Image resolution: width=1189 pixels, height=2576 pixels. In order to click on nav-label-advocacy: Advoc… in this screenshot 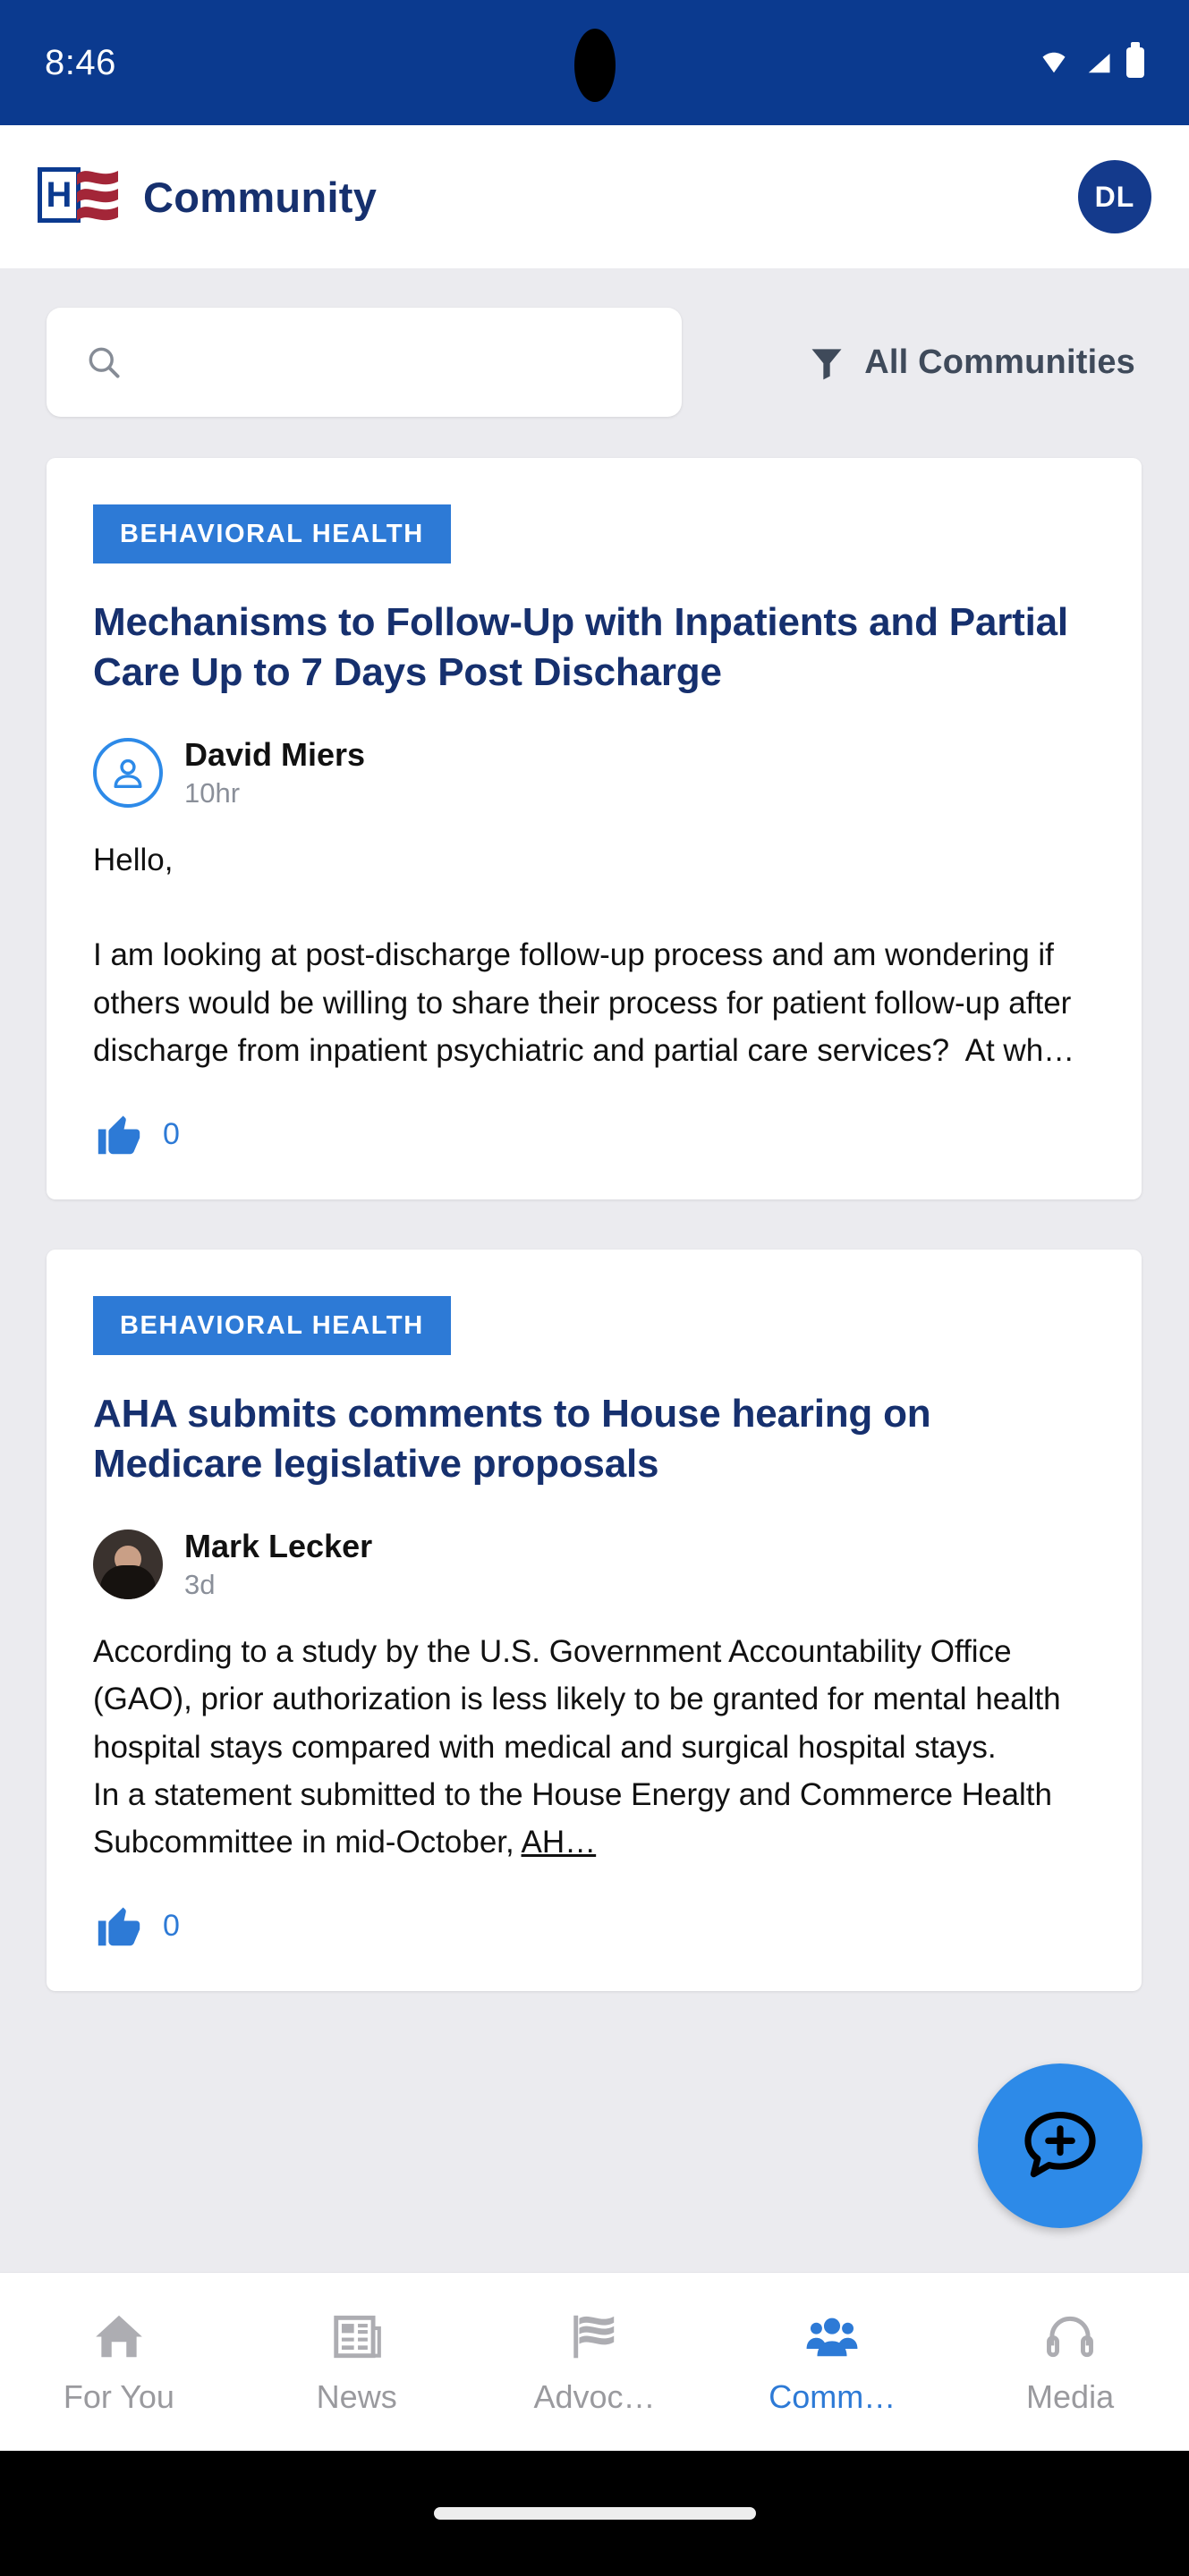, I will do `click(594, 2396)`.